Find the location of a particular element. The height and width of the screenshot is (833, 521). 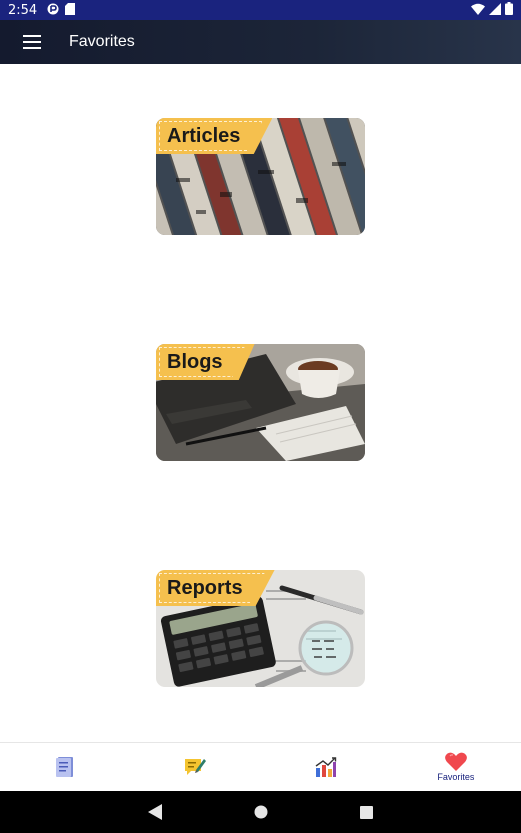

card-label-reports: Reports is located at coordinates (205, 587).